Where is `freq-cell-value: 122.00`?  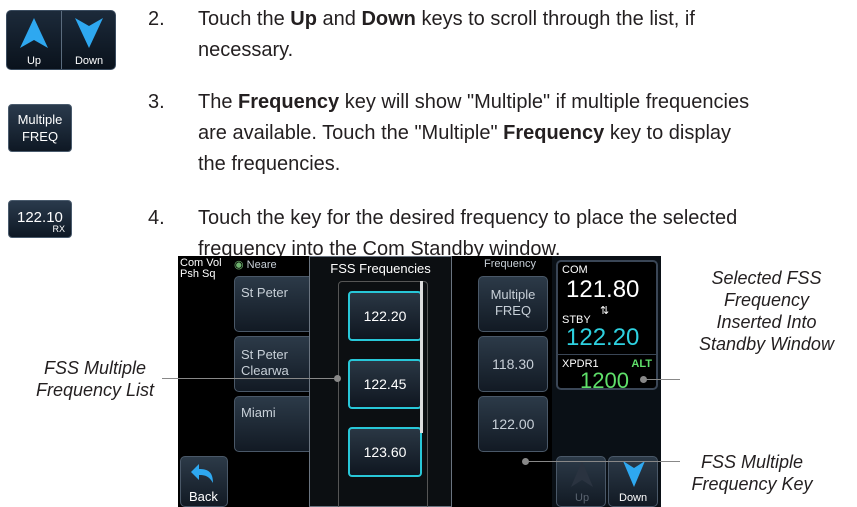
freq-cell-value: 122.00 is located at coordinates (513, 424).